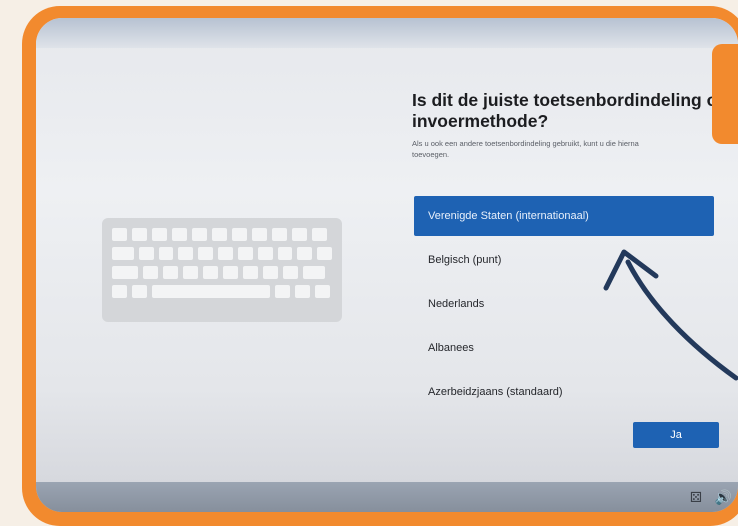 The width and height of the screenshot is (738, 526). I want to click on screen-top-edge, so click(387, 33).